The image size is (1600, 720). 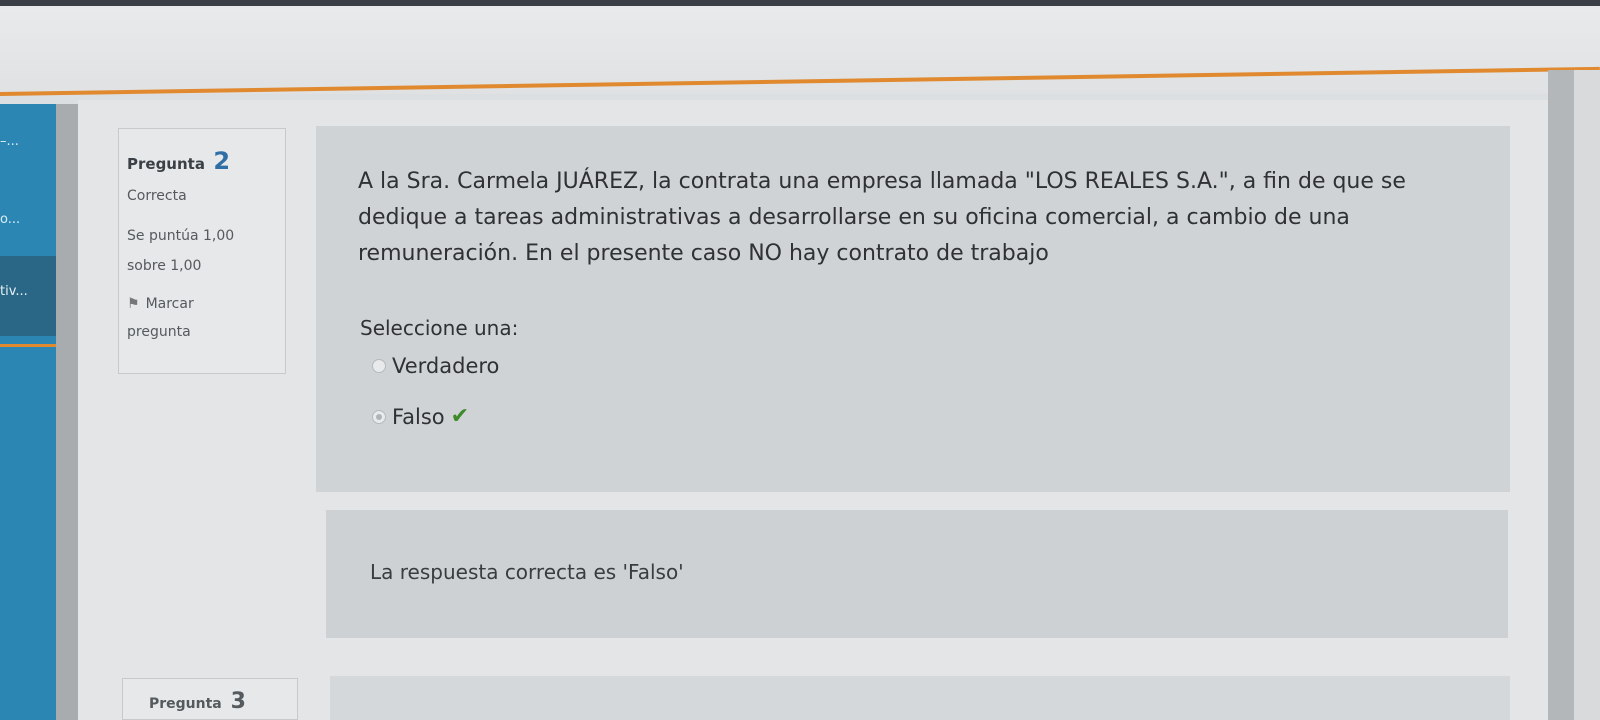 I want to click on flag-icon: ⚑, so click(x=133, y=304).